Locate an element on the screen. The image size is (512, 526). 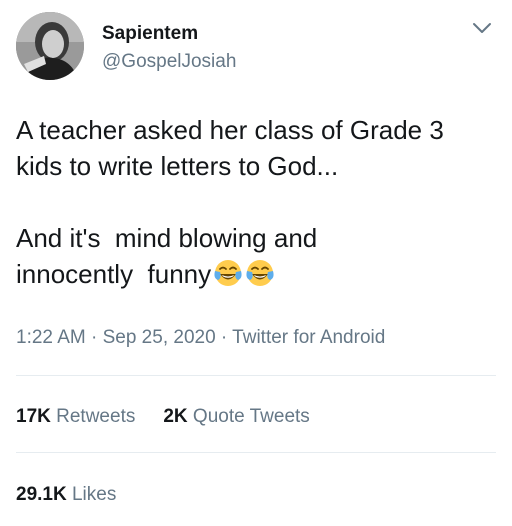
retweets-count: 17K is located at coordinates (33, 416).